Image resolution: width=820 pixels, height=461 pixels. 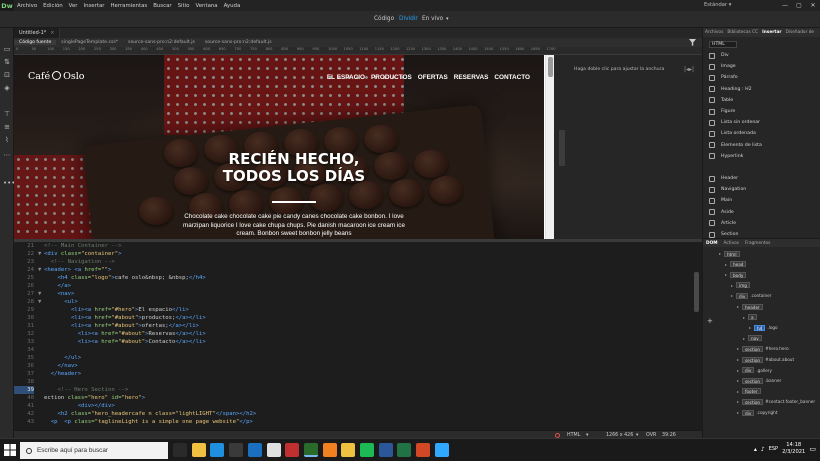 What do you see at coordinates (723, 178) in the screenshot?
I see `insert-item: Header` at bounding box center [723, 178].